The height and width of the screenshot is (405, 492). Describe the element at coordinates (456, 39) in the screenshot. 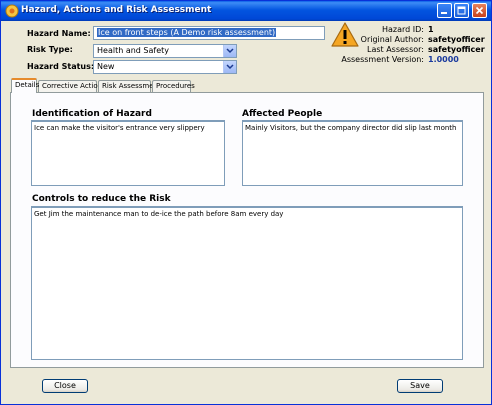

I see `original-author-value: safetyofficer` at that location.